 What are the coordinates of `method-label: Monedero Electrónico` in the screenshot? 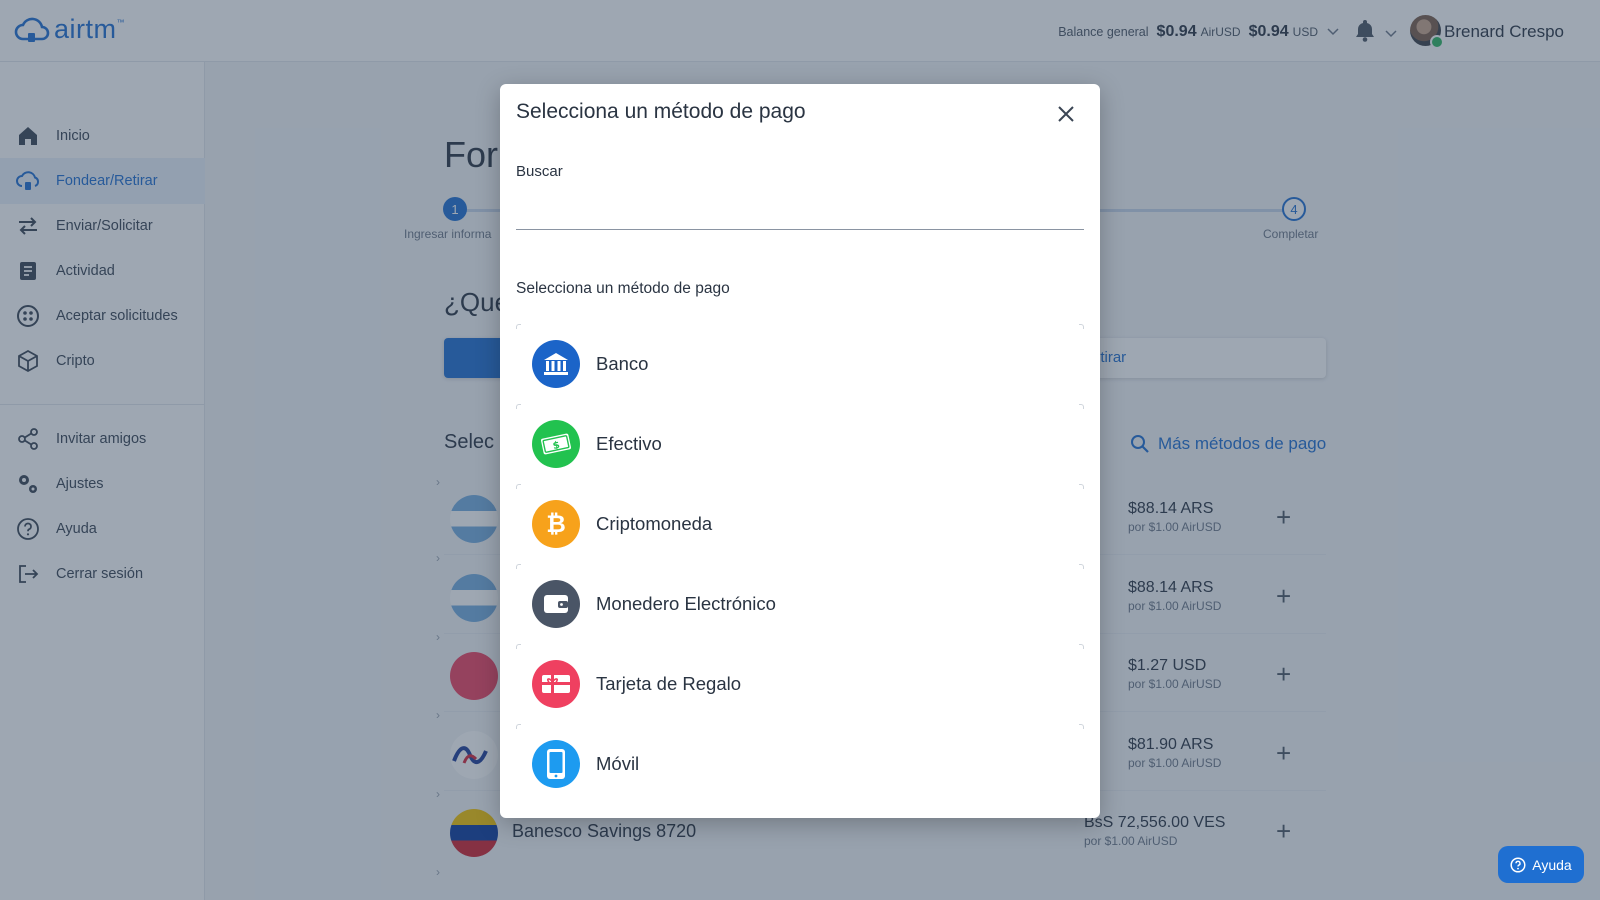 It's located at (686, 603).